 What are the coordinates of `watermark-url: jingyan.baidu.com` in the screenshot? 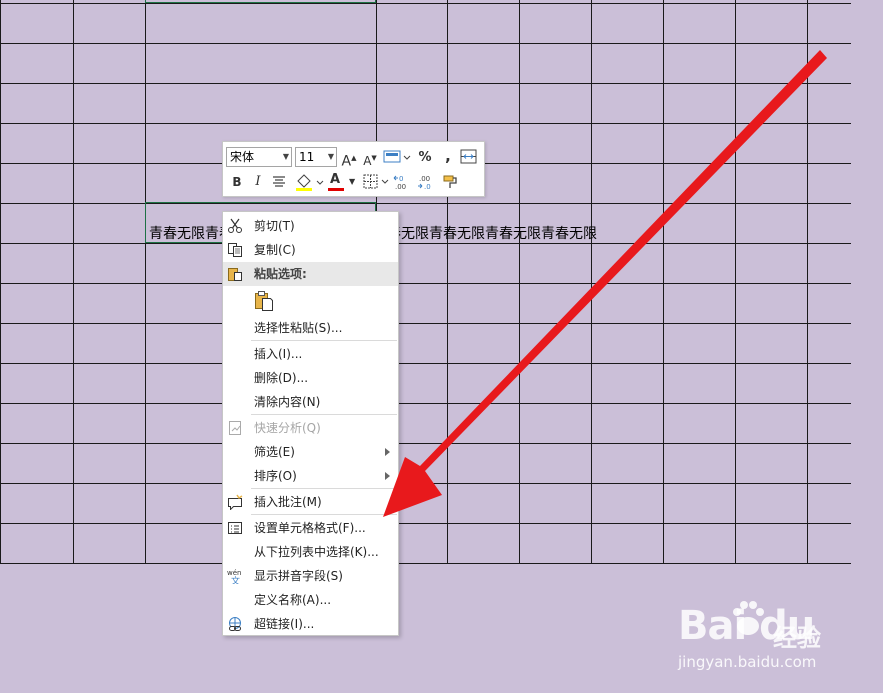 It's located at (747, 662).